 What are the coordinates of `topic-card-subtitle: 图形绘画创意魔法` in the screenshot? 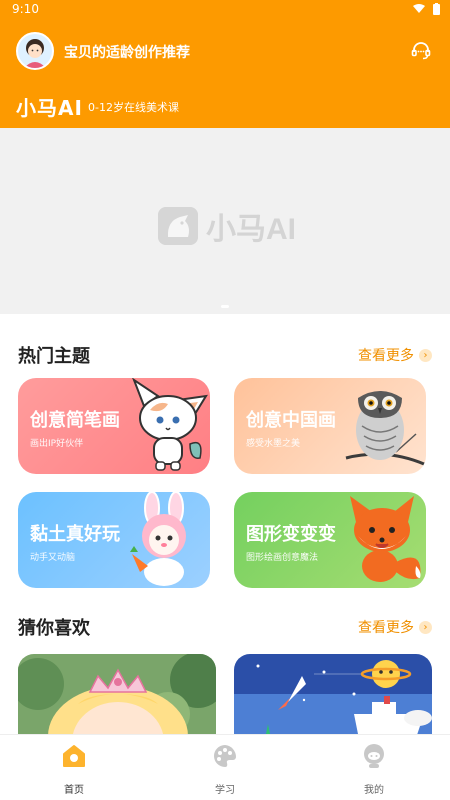 It's located at (282, 558).